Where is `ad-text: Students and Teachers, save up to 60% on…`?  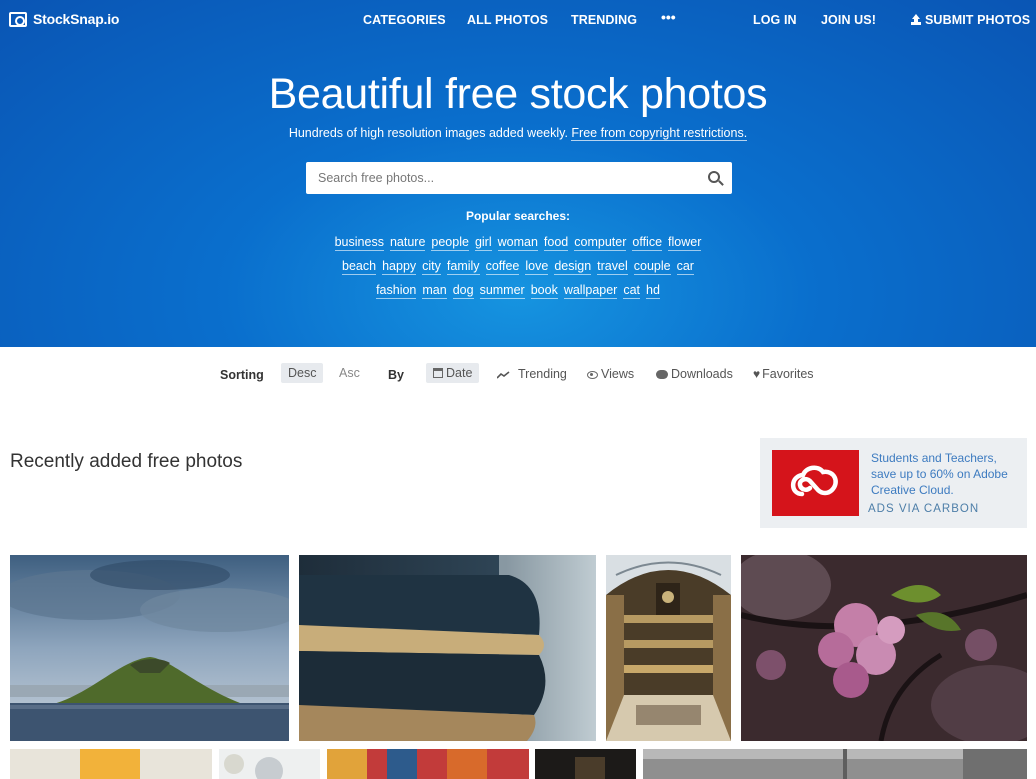 ad-text: Students and Teachers, save up to 60% on… is located at coordinates (946, 474).